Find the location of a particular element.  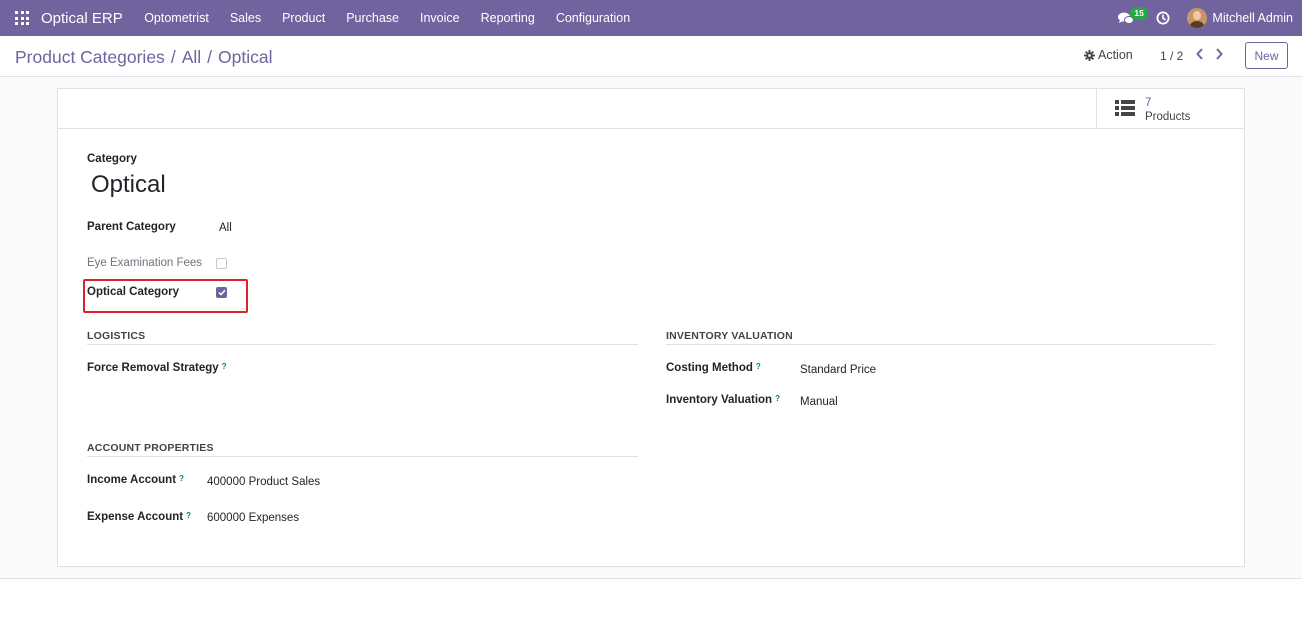

breadcrumb-current: Optical is located at coordinates (245, 57).